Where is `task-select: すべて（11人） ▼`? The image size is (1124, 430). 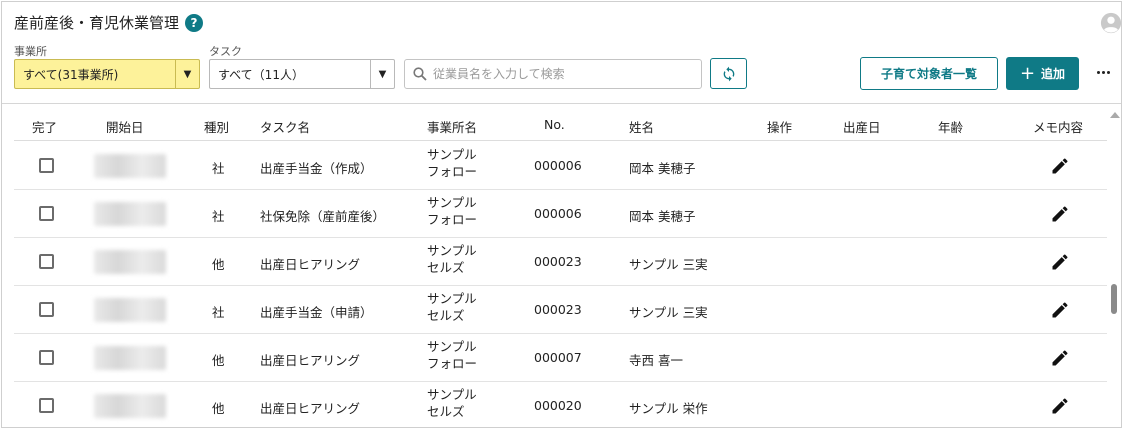 task-select: すべて（11人） ▼ is located at coordinates (302, 74).